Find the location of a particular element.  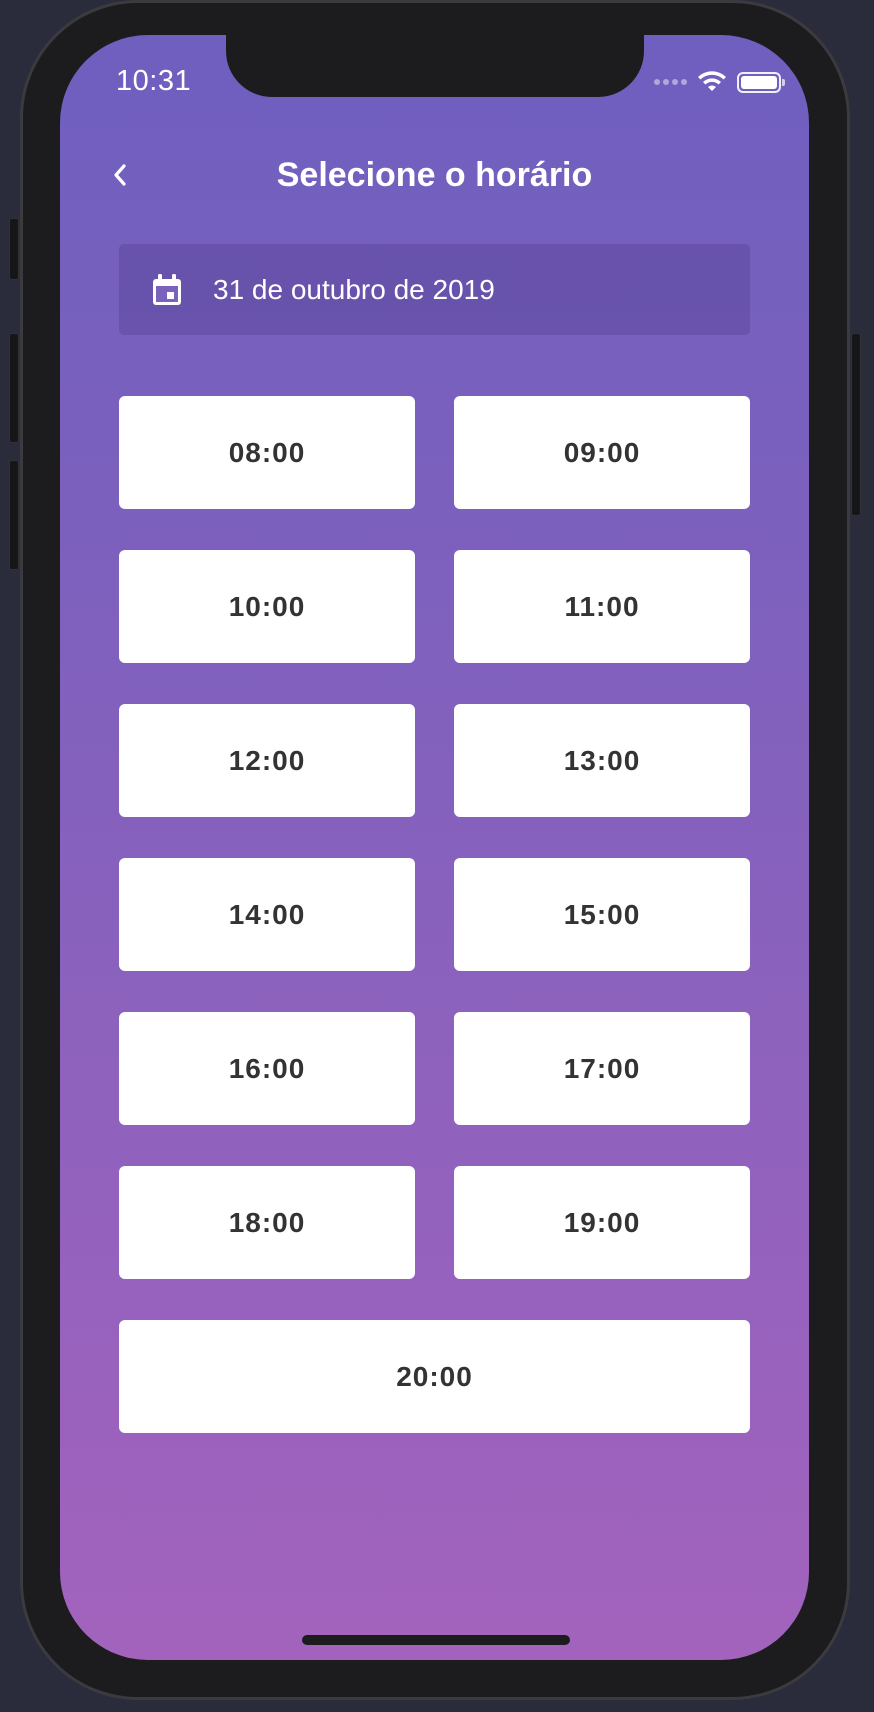

volume-up-button is located at coordinates (14, 388).